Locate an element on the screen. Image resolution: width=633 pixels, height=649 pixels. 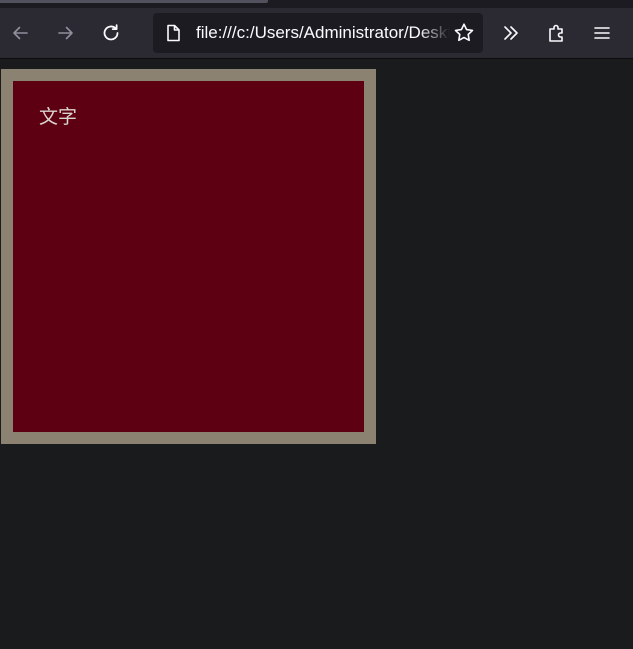
box-text: 文字 is located at coordinates (58, 117).